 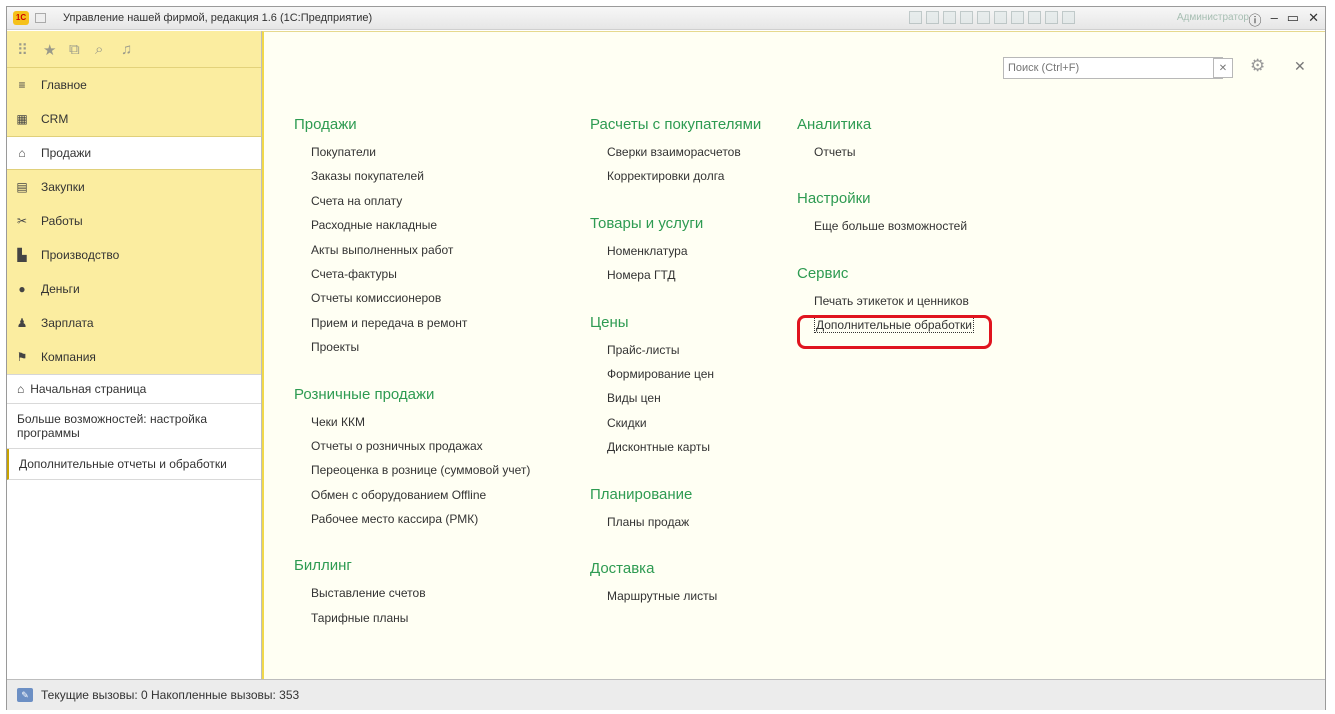 I want to click on nav-home-page: ⌂ Начальная страница, so click(x=134, y=389).